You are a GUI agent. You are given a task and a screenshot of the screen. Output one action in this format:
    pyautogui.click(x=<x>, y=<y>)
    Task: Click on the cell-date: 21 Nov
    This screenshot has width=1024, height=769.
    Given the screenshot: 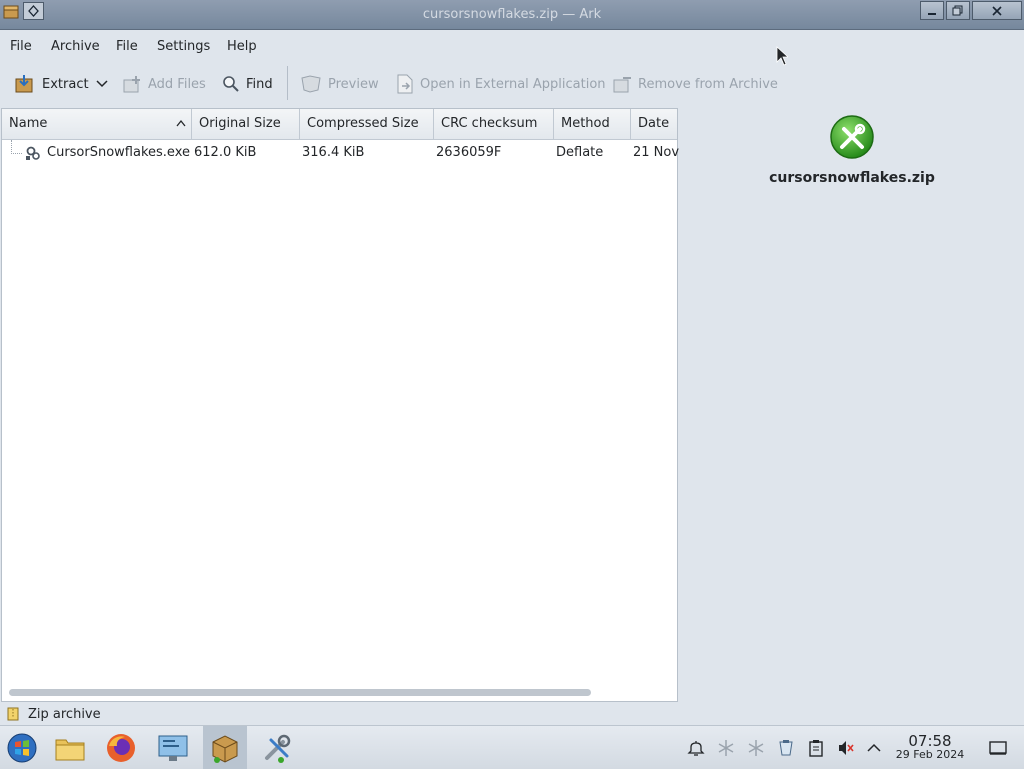 What is the action you would take?
    pyautogui.click(x=656, y=152)
    